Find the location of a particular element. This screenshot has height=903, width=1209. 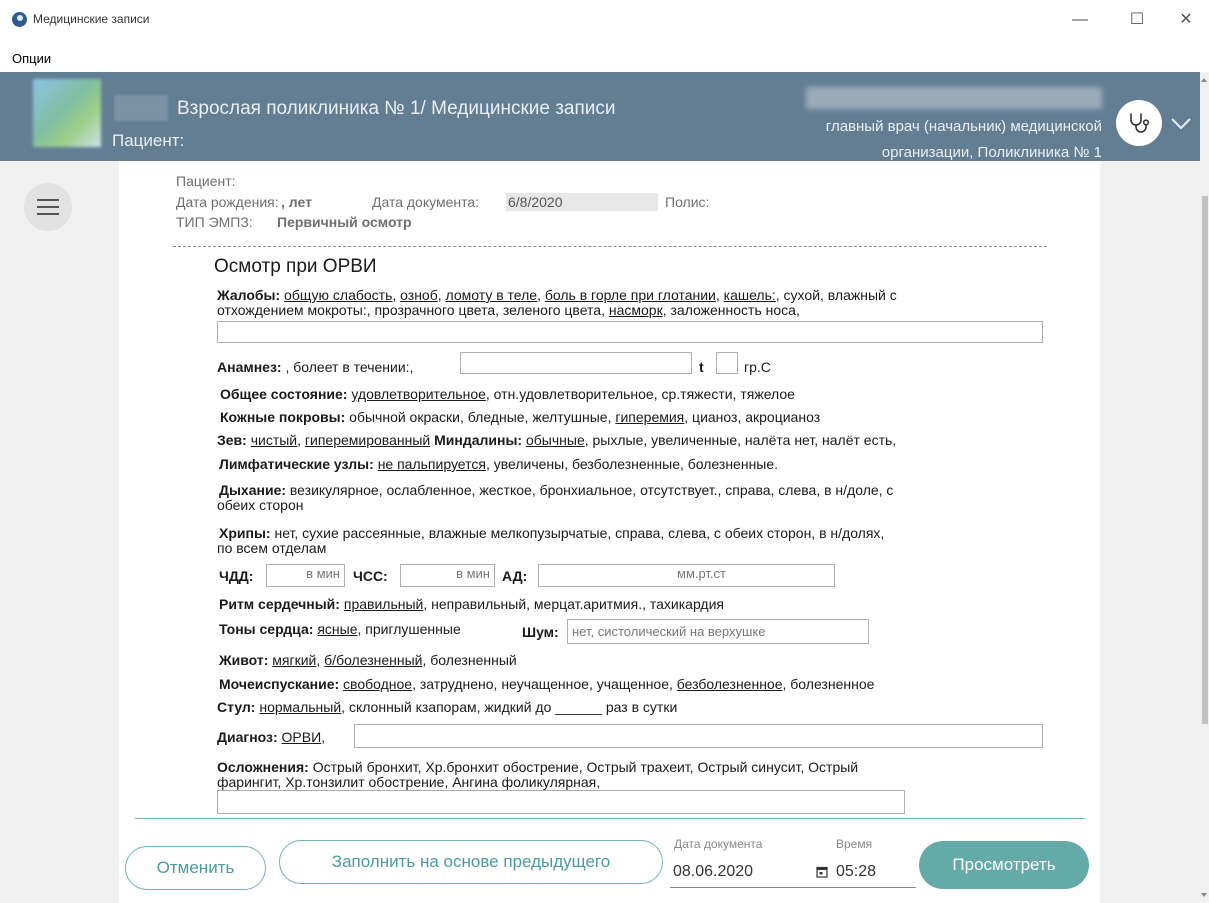

temperature-unit: гр.С is located at coordinates (757, 367).